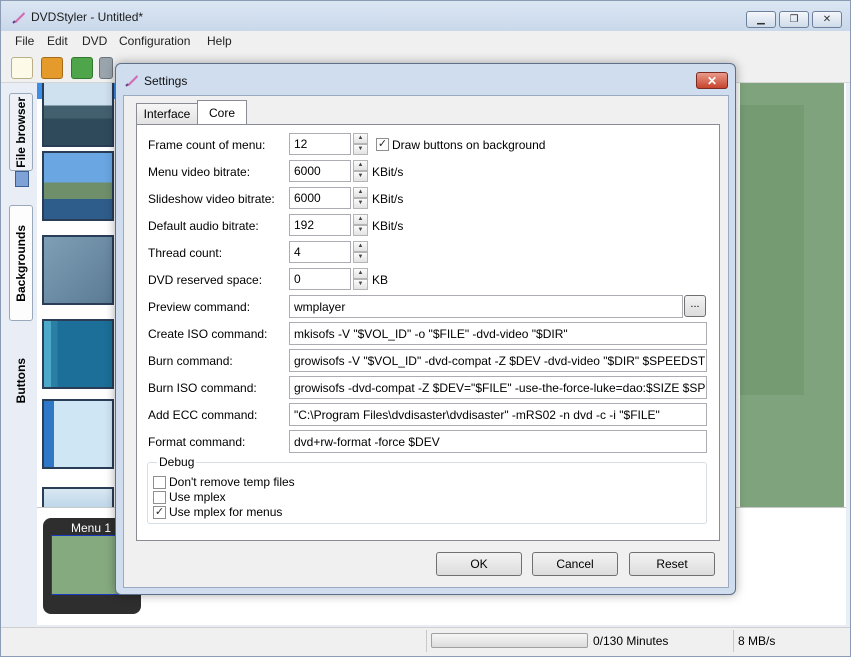 The width and height of the screenshot is (851, 657). What do you see at coordinates (575, 564) in the screenshot?
I see `cancel-button: Cancel` at bounding box center [575, 564].